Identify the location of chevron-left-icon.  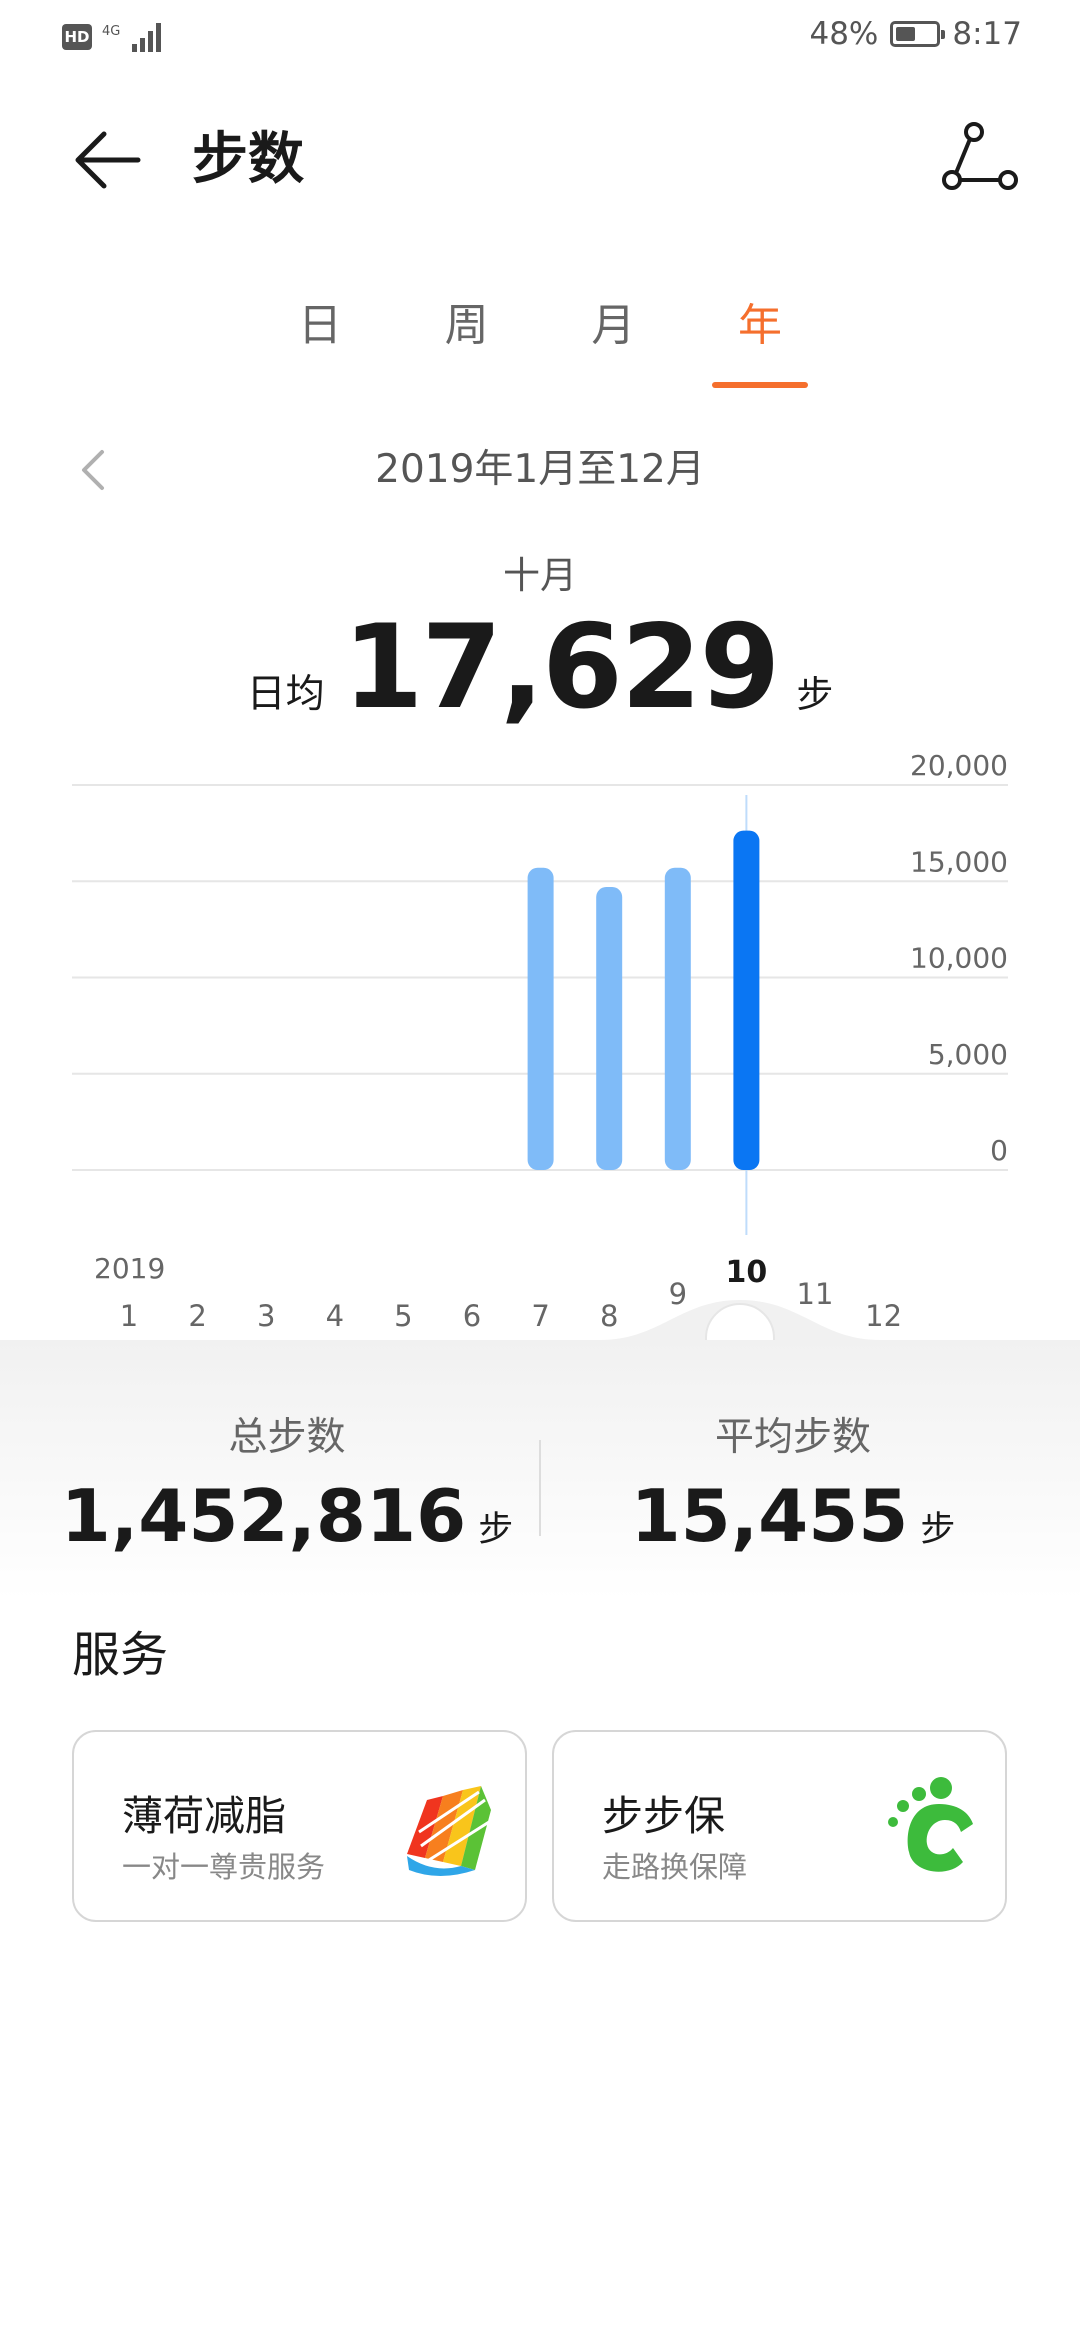
(93, 470).